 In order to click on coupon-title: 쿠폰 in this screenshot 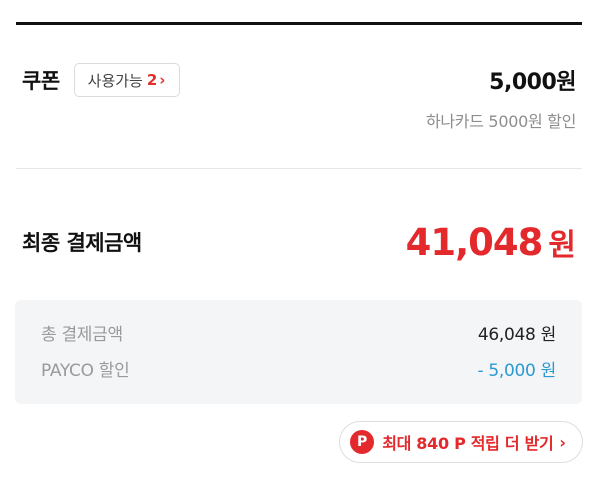, I will do `click(41, 81)`.